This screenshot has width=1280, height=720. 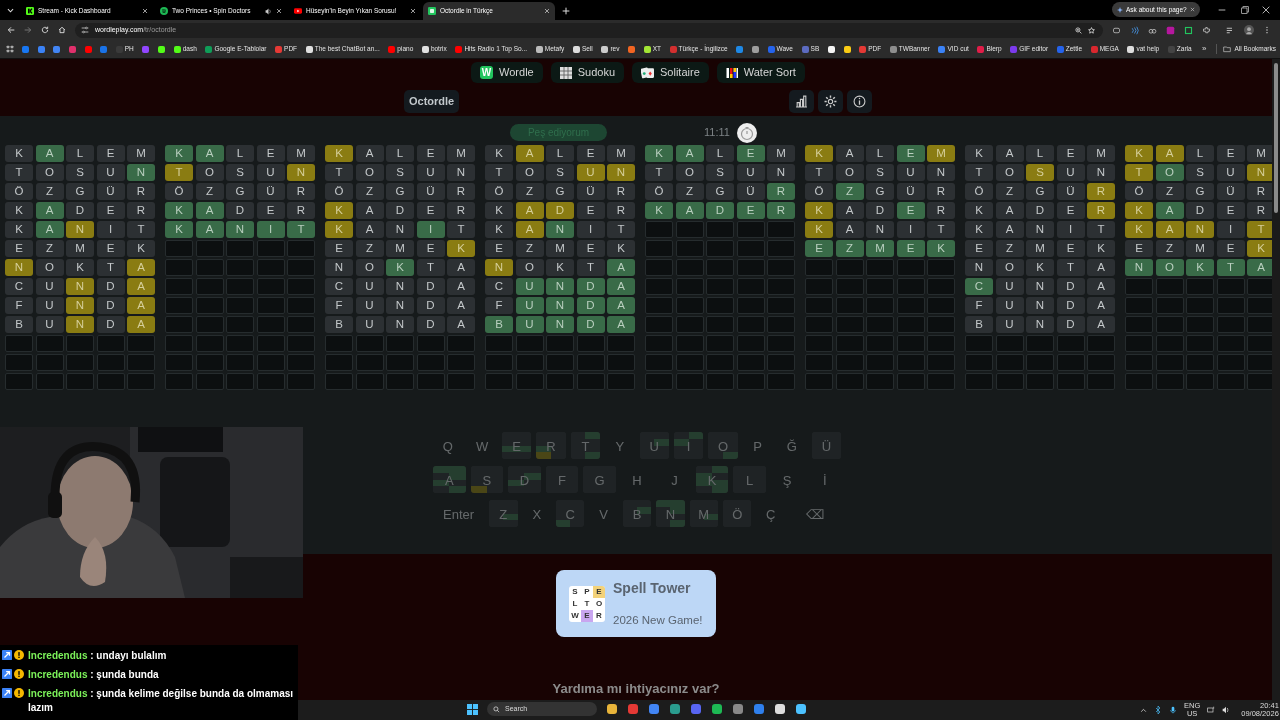 I want to click on profile-avatar, so click(x=1249, y=30).